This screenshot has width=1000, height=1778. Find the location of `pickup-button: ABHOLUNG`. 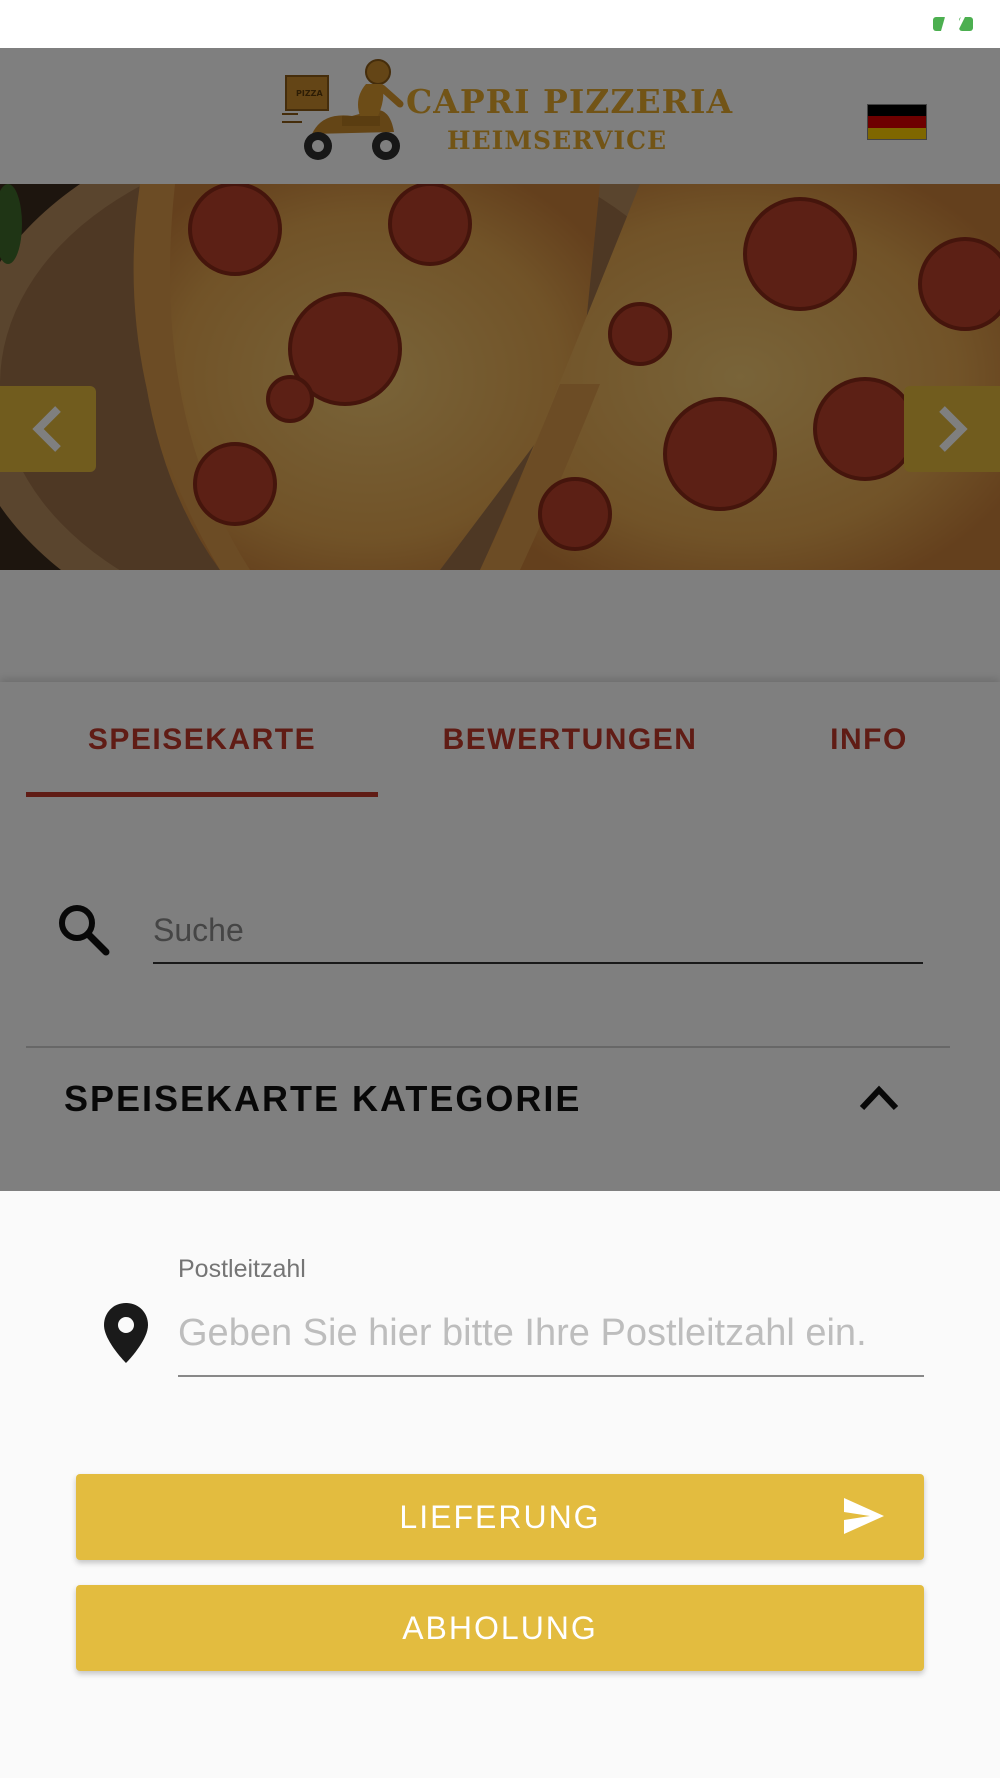

pickup-button: ABHOLUNG is located at coordinates (500, 1628).